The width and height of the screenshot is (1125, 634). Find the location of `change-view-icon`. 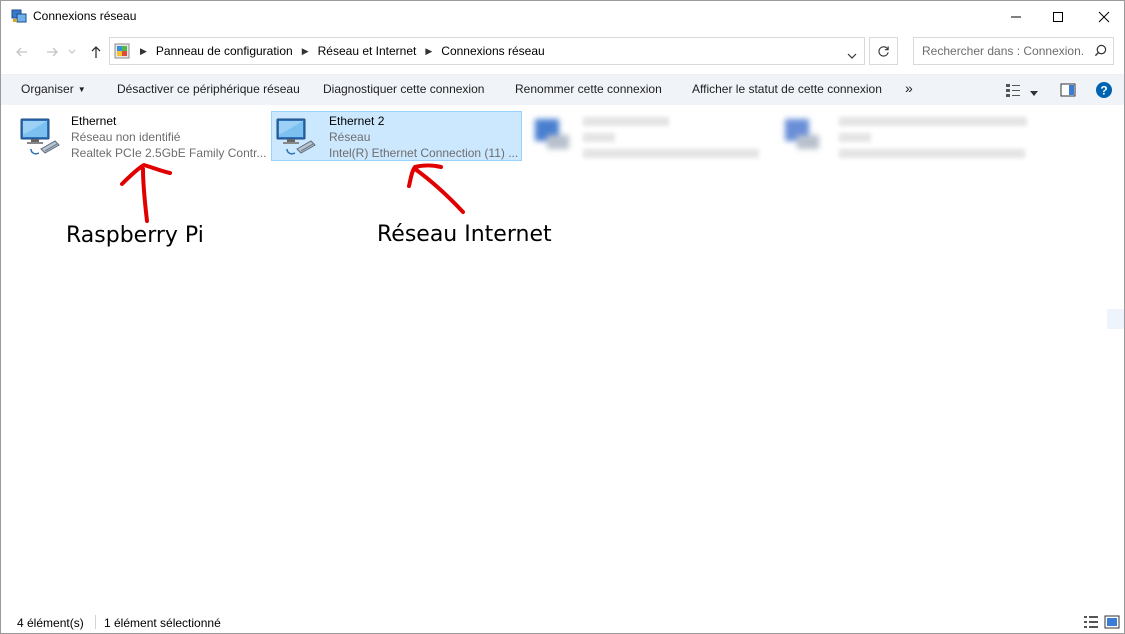

change-view-icon is located at coordinates (1013, 91).